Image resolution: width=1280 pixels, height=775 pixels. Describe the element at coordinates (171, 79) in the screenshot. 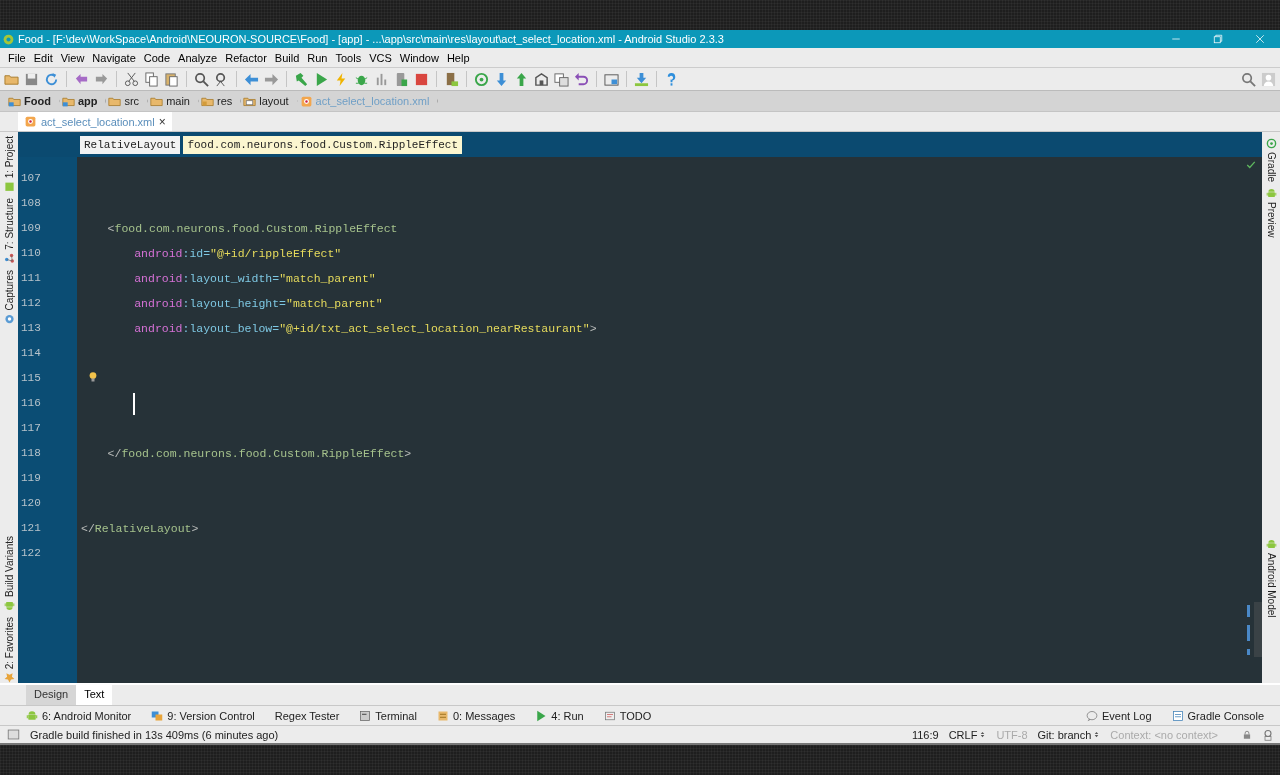

I see `paste-icon` at that location.